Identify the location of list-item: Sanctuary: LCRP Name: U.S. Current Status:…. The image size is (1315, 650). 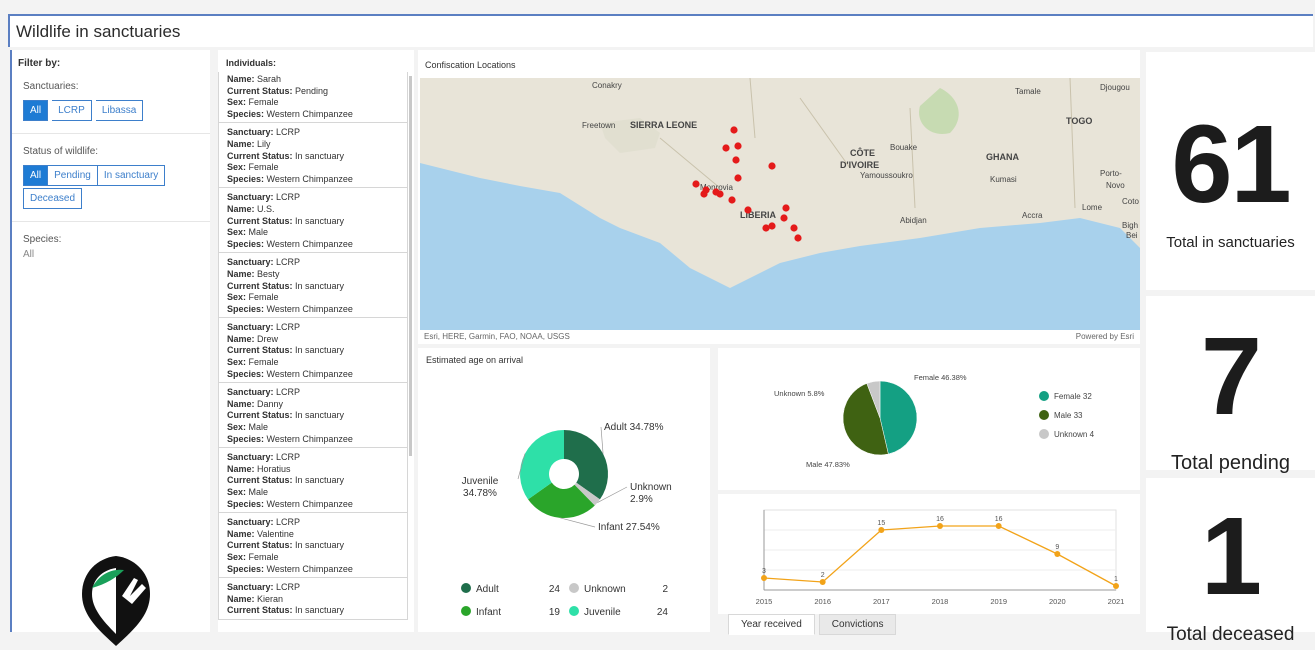
(313, 221).